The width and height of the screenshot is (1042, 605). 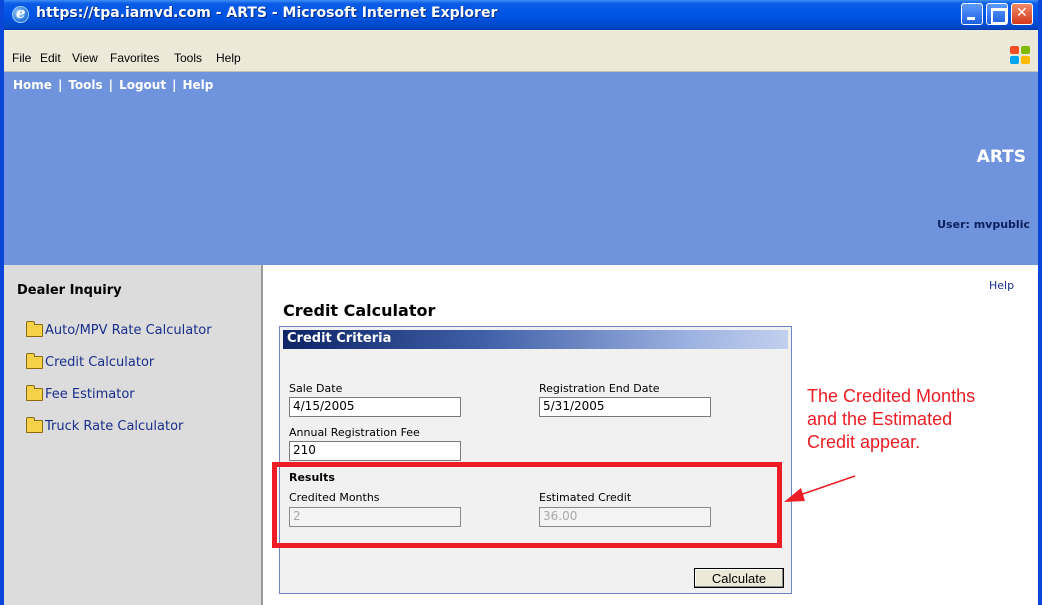 What do you see at coordinates (880, 419) in the screenshot?
I see `annotation-line: and the Estimated` at bounding box center [880, 419].